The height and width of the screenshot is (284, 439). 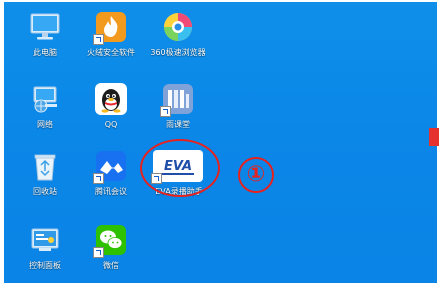 I want to click on desktop-icon-network: 网络, so click(x=45, y=106).